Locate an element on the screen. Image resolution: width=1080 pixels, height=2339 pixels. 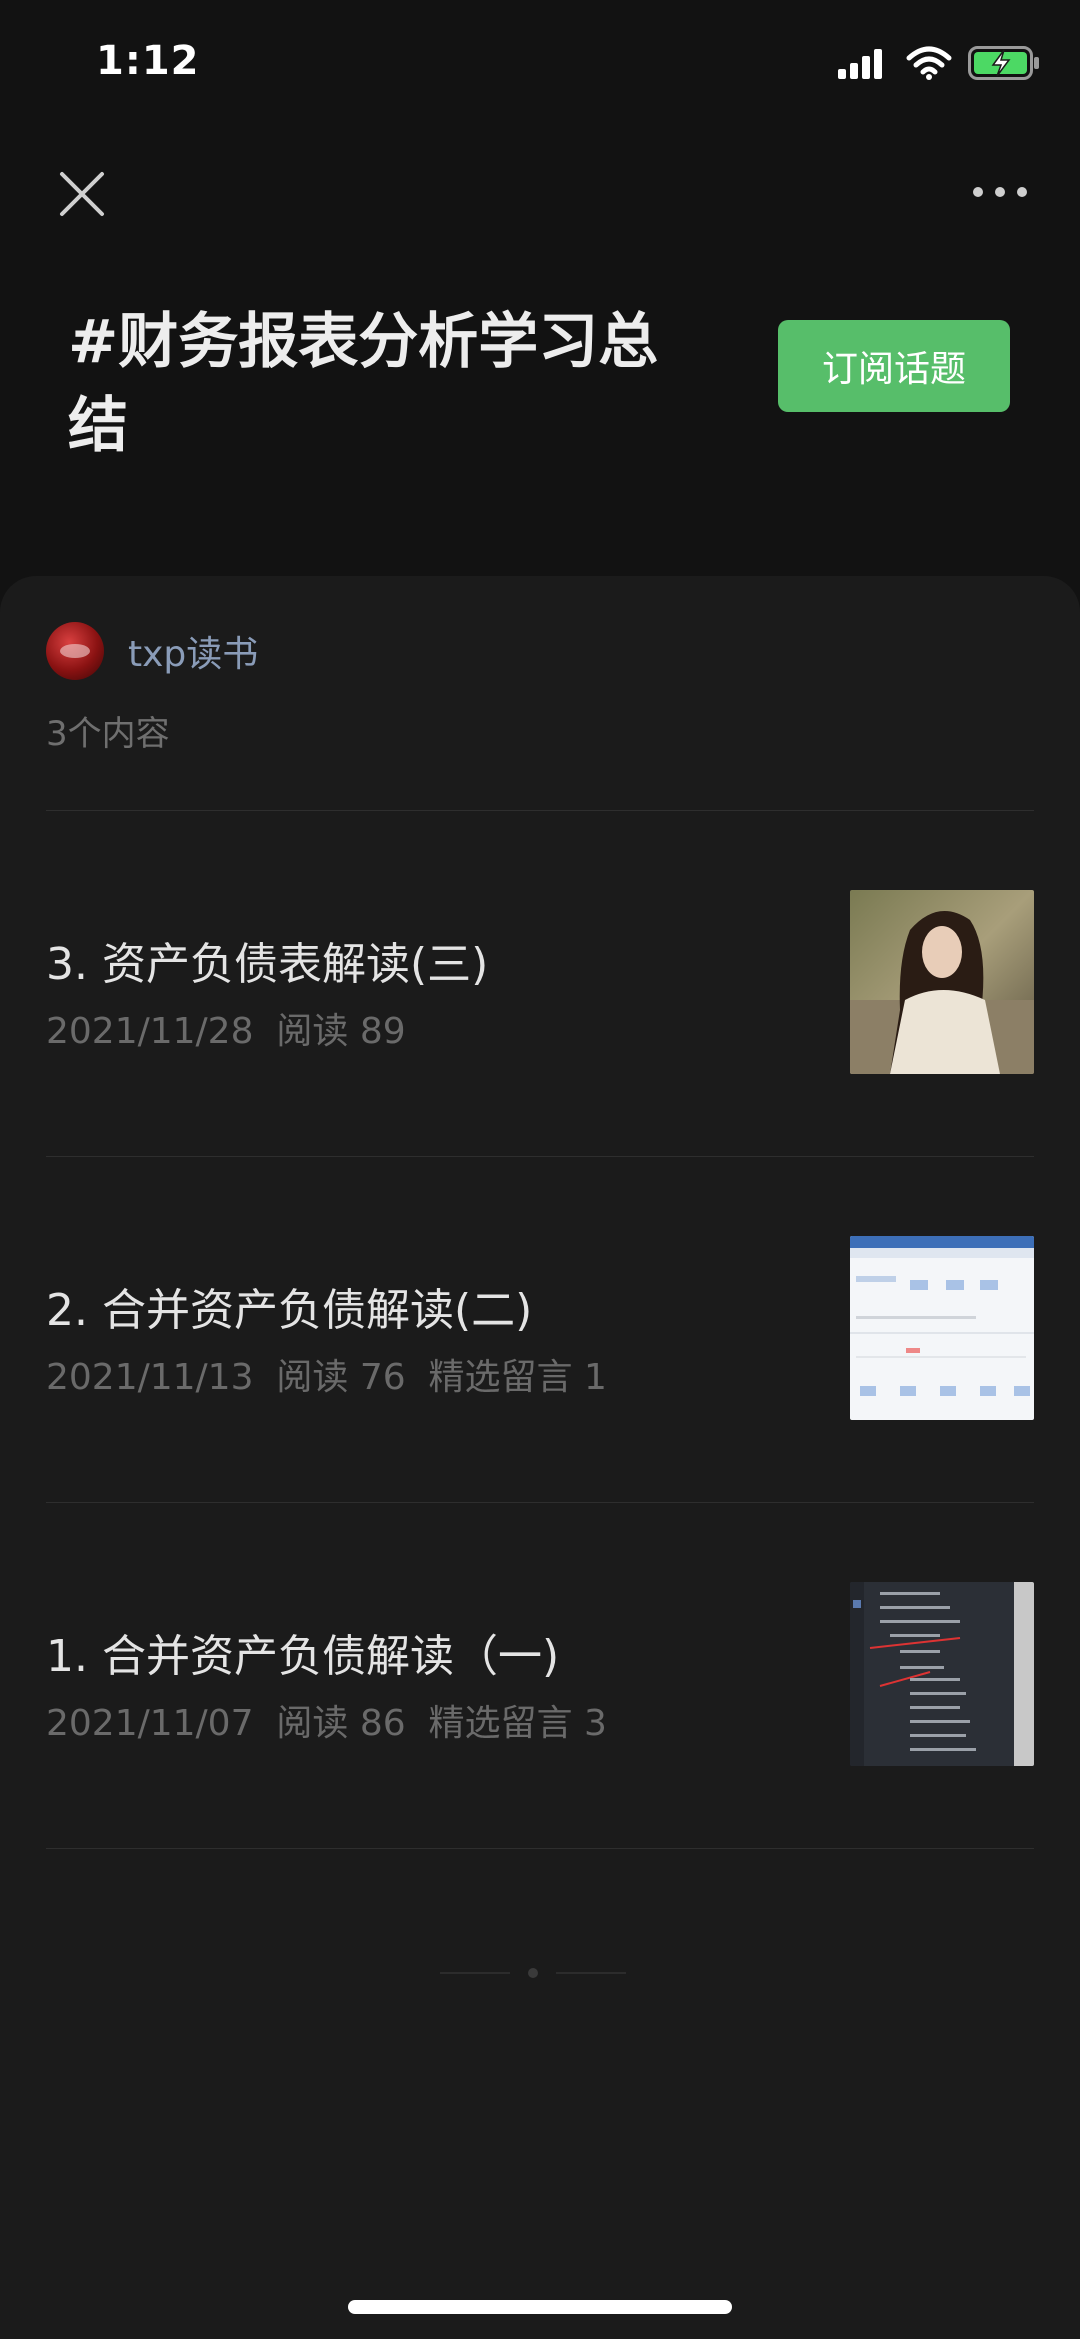
article-item: 1. 合并资产负债解读（一) 2021/11/07 阅读 86 精选留言 3 is located at coordinates (540, 1675).